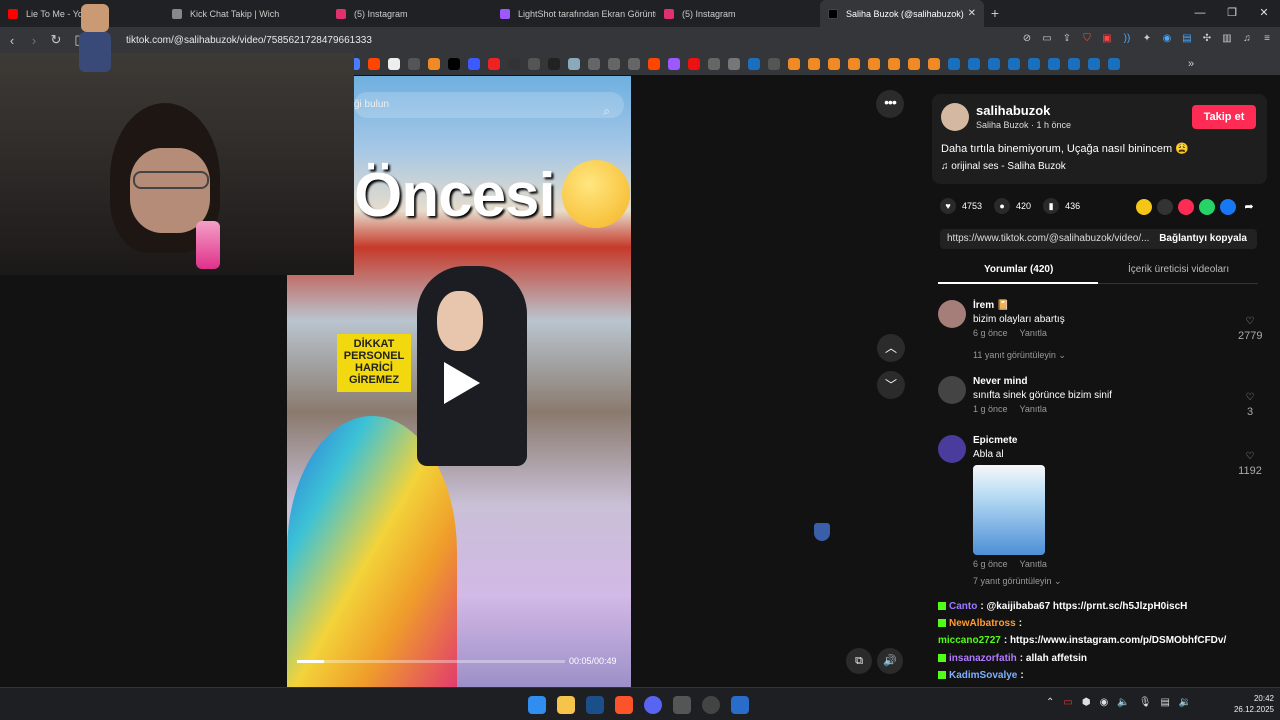 The height and width of the screenshot is (720, 1280). Describe the element at coordinates (1207, 207) in the screenshot. I see `whatsapp-icon` at that location.